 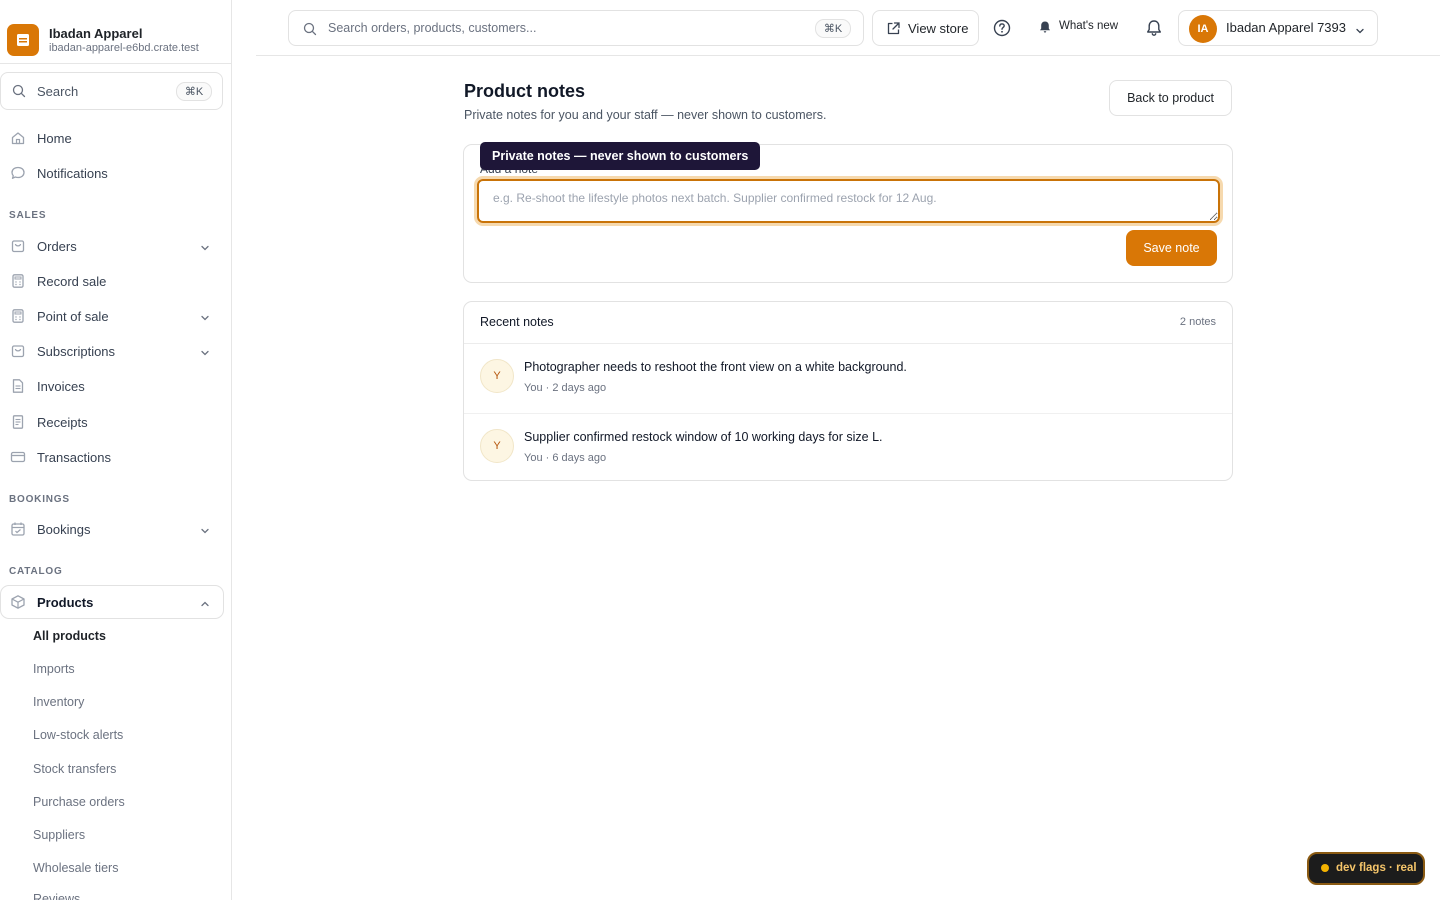 What do you see at coordinates (18, 138) in the screenshot?
I see `home-icon` at bounding box center [18, 138].